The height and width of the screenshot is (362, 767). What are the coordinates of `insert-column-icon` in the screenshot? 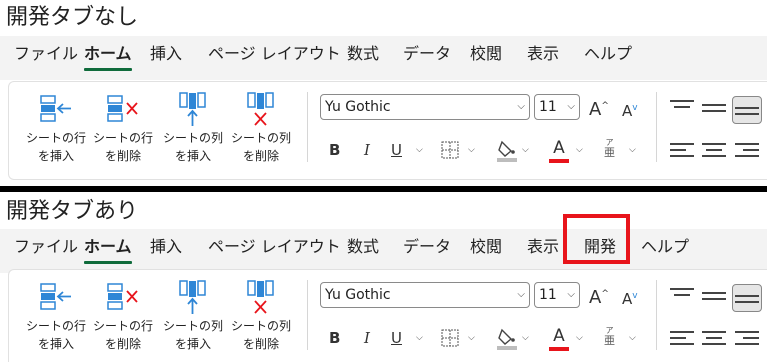 It's located at (192, 109).